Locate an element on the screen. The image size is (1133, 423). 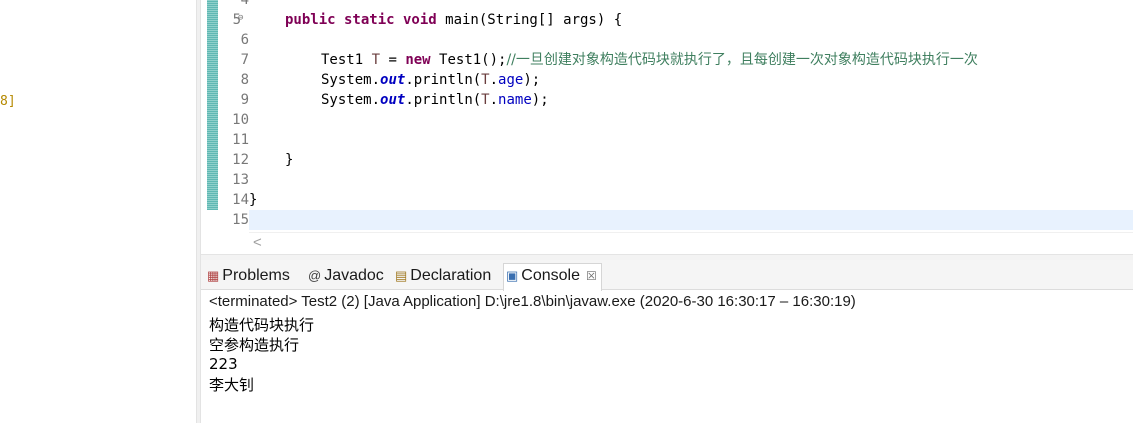
line-number: 4 is located at coordinates (244, 4).